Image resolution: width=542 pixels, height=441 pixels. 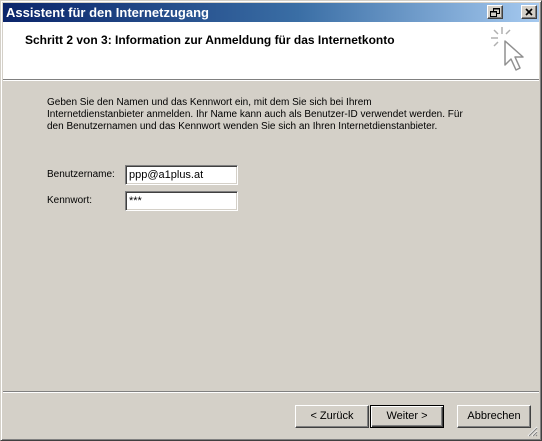 I want to click on cancel-button: Abbrechen, so click(x=494, y=416).